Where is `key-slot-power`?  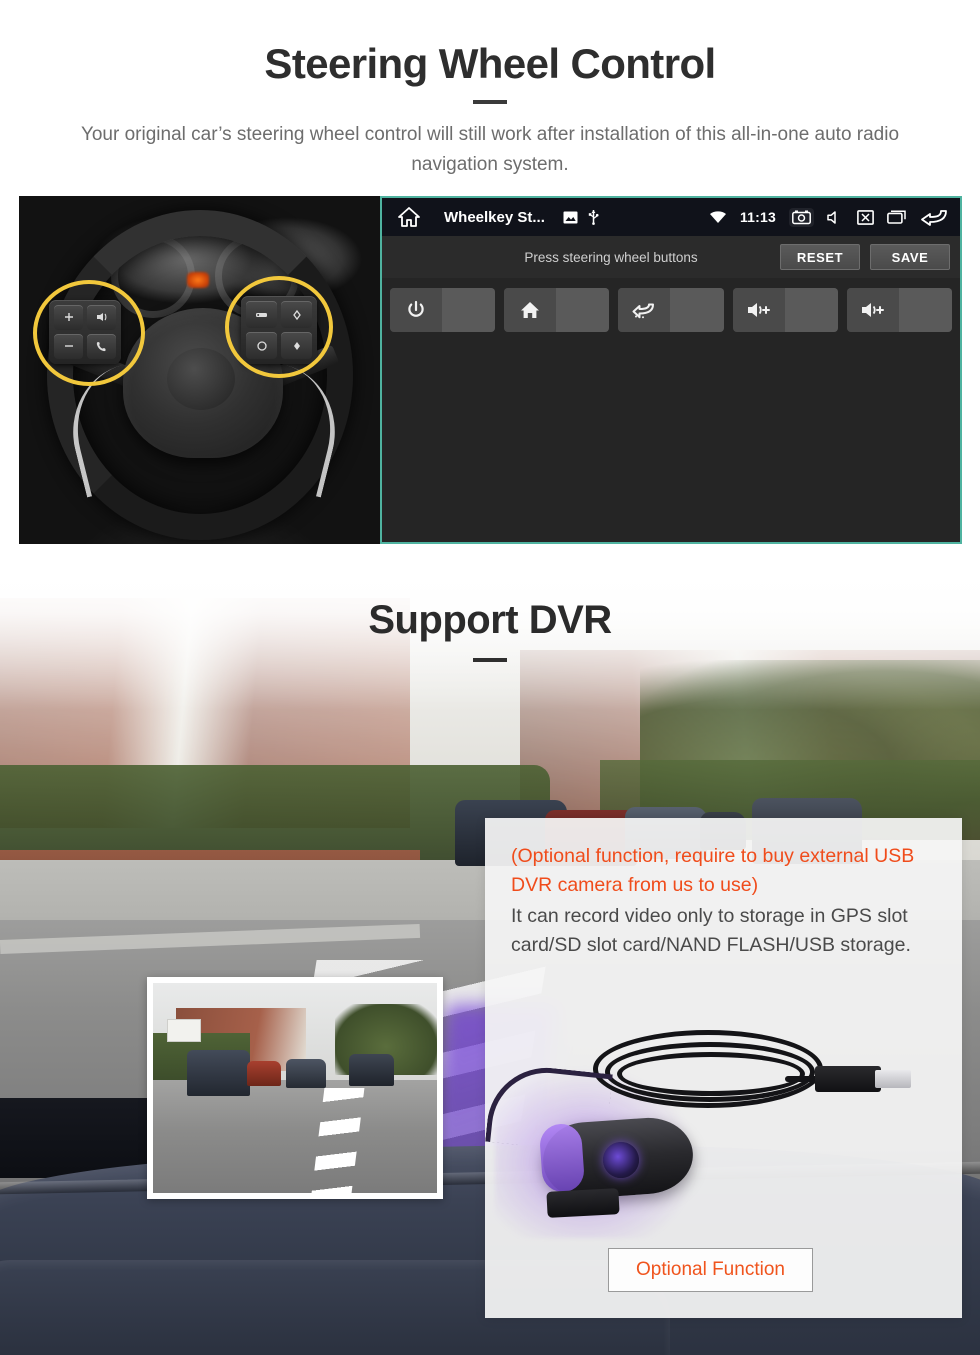 key-slot-power is located at coordinates (443, 310).